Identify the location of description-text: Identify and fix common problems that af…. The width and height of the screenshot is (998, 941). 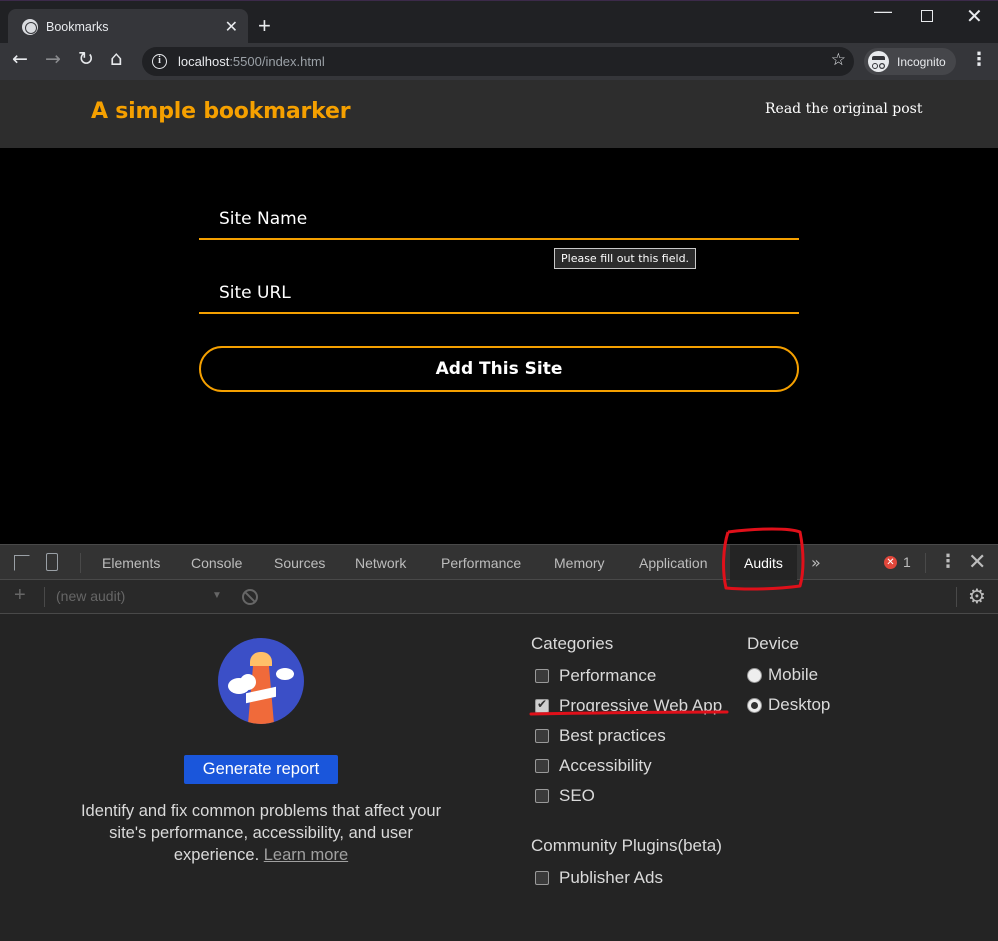
(261, 833).